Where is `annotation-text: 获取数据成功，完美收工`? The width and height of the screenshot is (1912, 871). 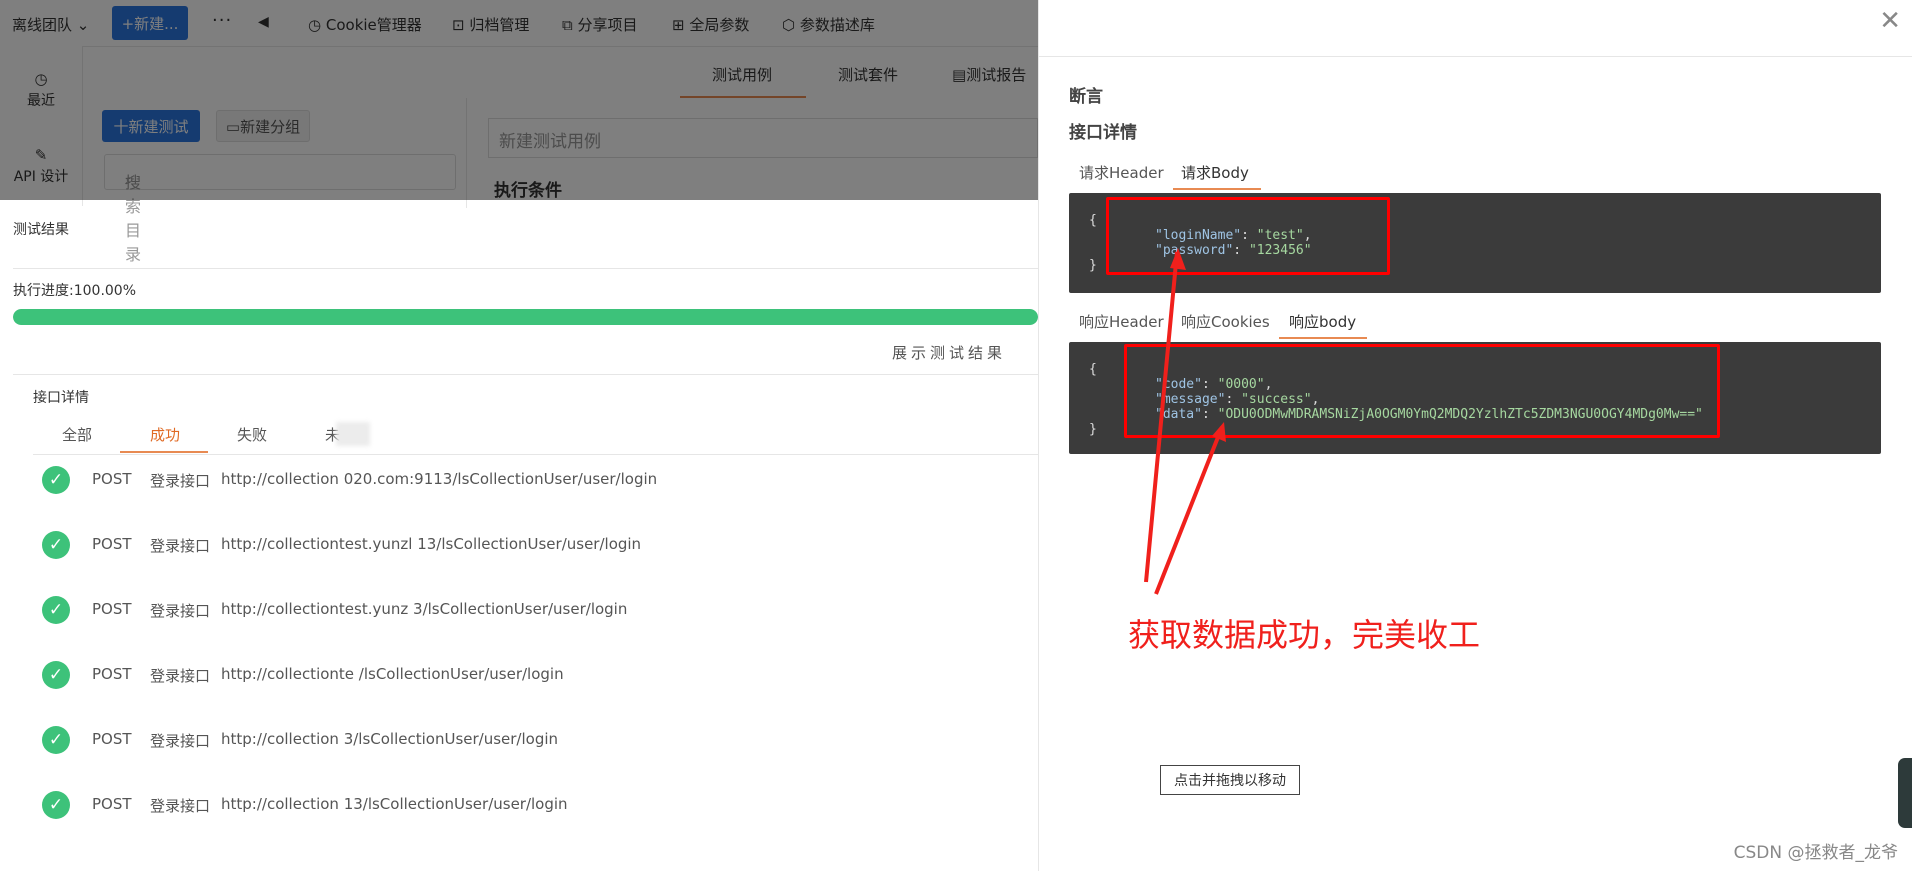 annotation-text: 获取数据成功，完美收工 is located at coordinates (1304, 635).